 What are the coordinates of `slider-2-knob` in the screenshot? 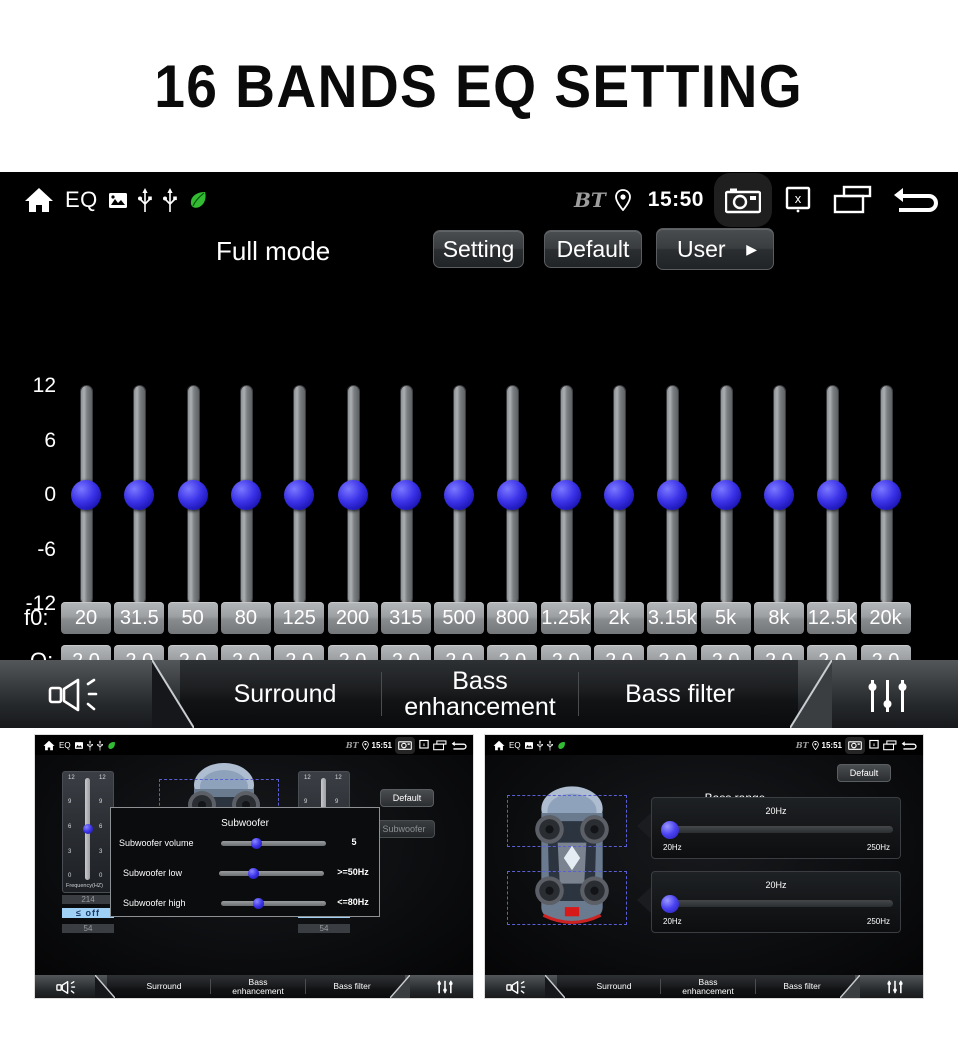 It's located at (670, 904).